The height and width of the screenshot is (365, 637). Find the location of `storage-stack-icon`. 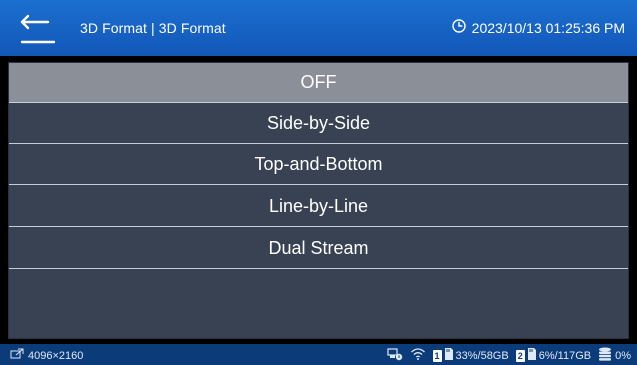

storage-stack-icon is located at coordinates (605, 355).